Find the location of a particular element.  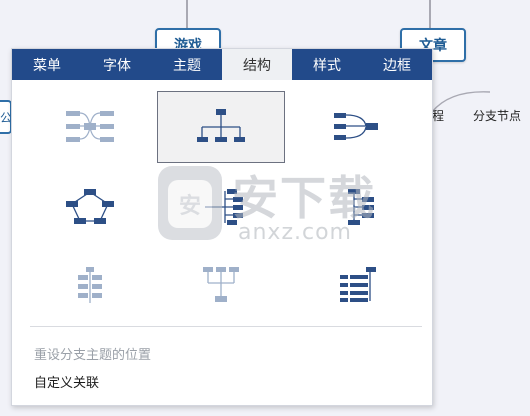

timeline-vertical-structure-icon is located at coordinates (90, 285).